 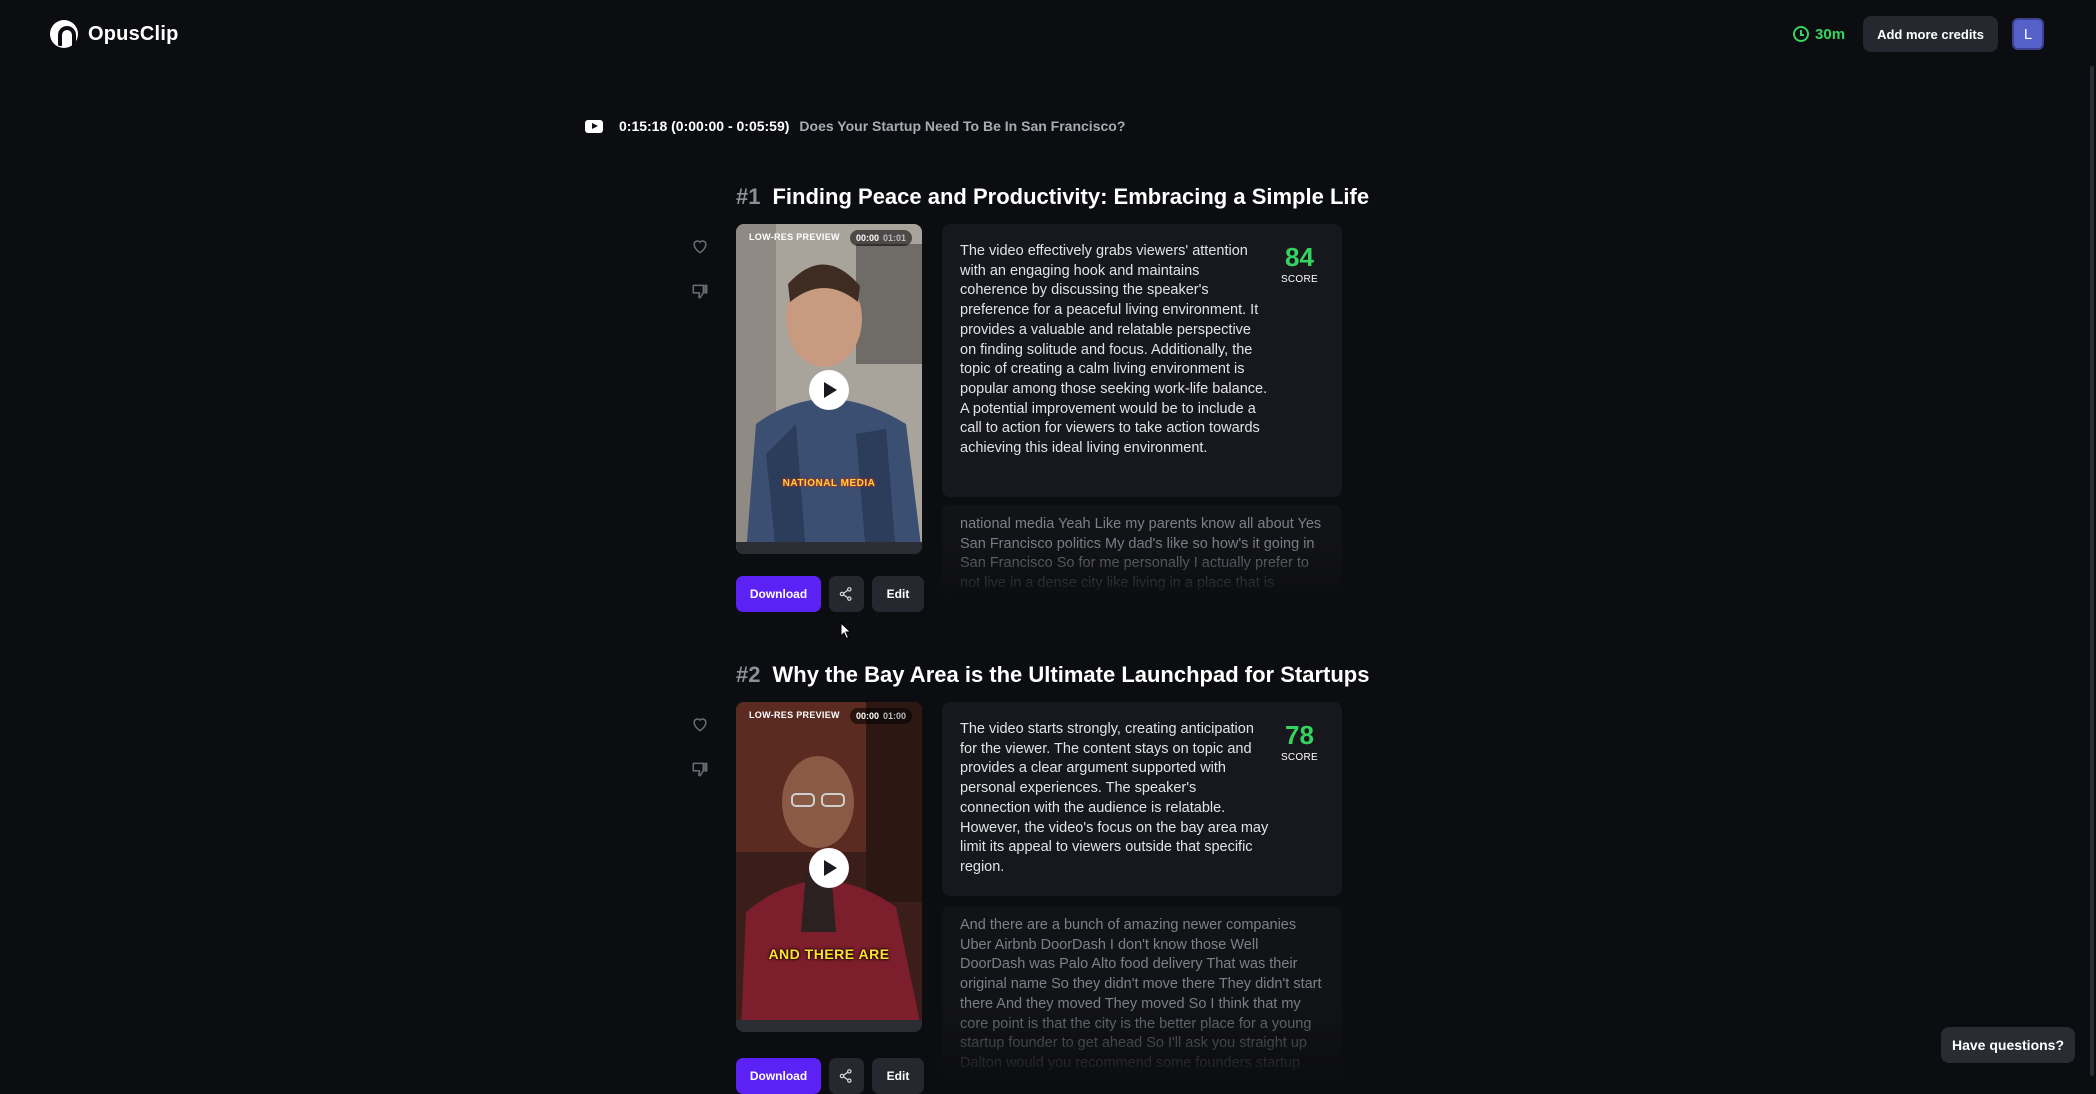 What do you see at coordinates (2008, 1045) in the screenshot?
I see `help-button: Have questions?` at bounding box center [2008, 1045].